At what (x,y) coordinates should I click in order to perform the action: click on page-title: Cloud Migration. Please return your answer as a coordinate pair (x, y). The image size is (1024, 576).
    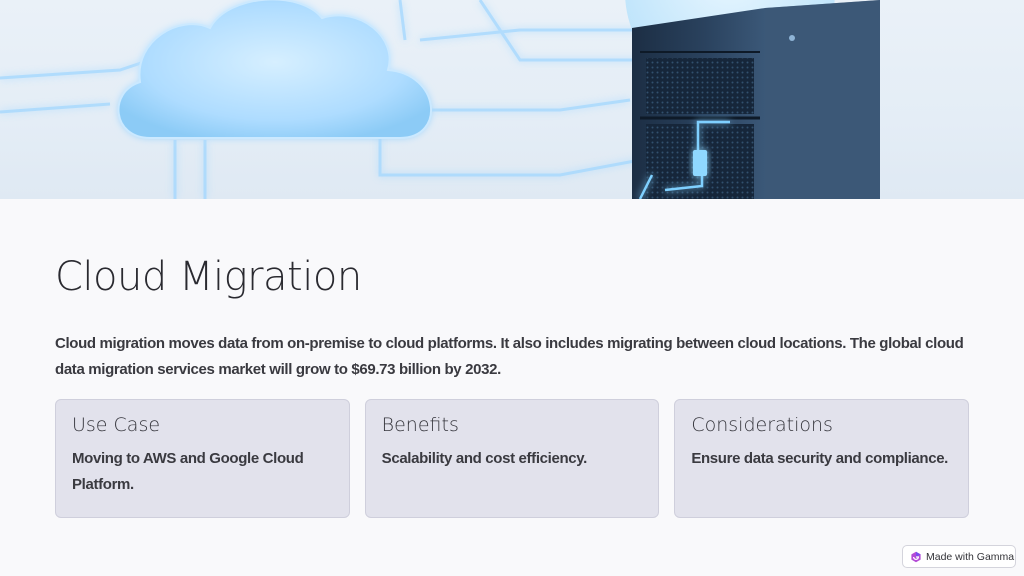
    Looking at the image, I should click on (208, 277).